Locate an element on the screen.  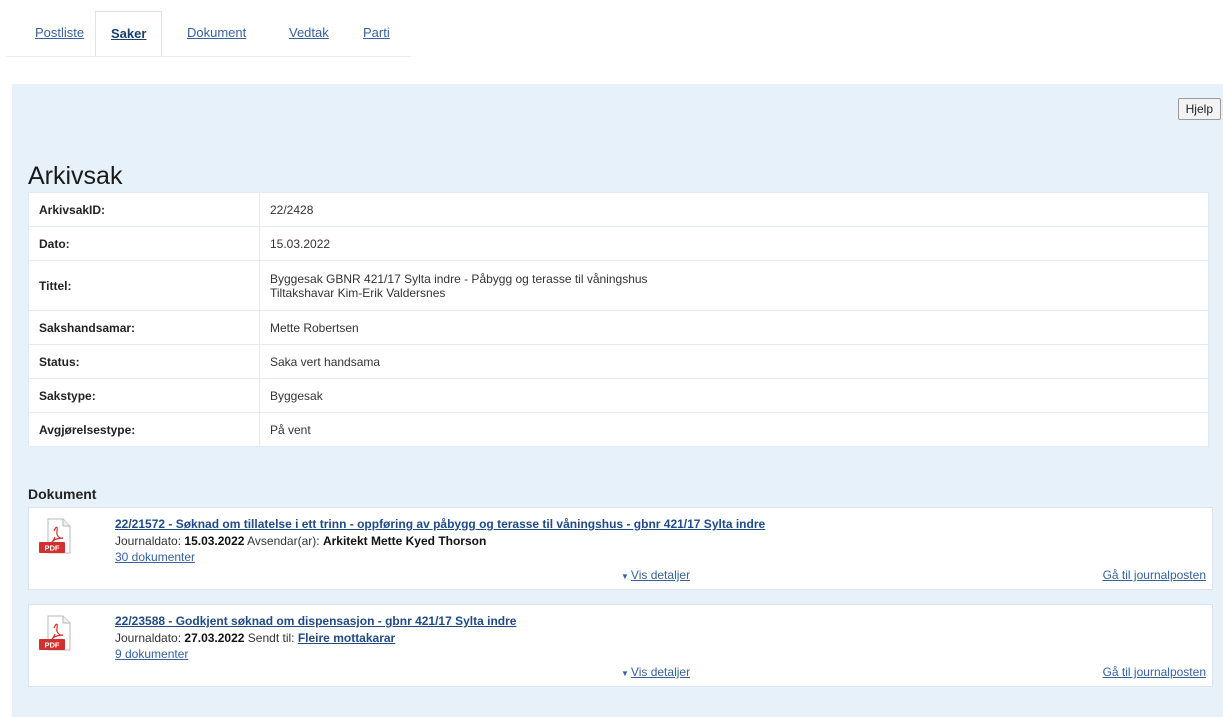
field-value-avgjorelsestype: På vent is located at coordinates (734, 429).